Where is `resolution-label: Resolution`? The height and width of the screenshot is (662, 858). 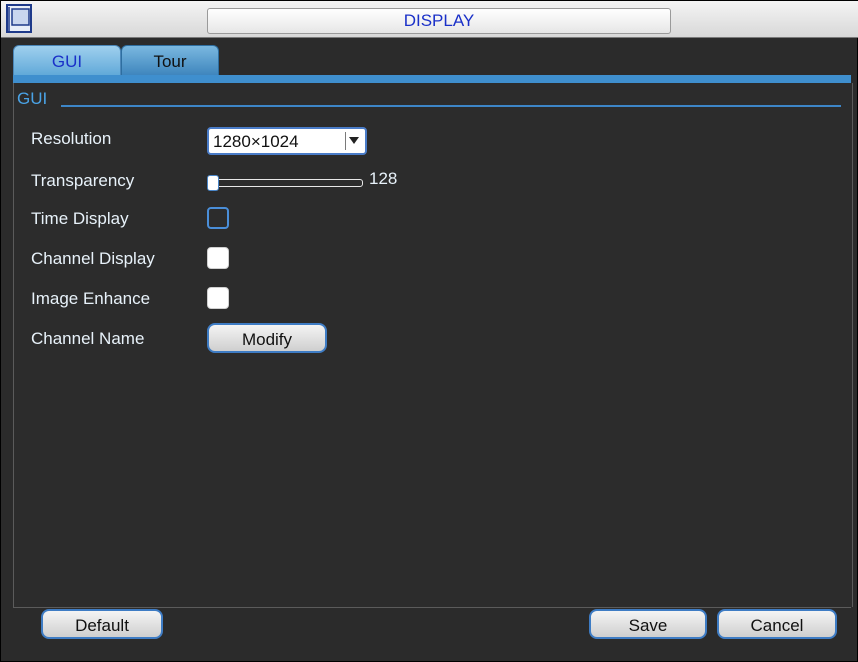 resolution-label: Resolution is located at coordinates (71, 138).